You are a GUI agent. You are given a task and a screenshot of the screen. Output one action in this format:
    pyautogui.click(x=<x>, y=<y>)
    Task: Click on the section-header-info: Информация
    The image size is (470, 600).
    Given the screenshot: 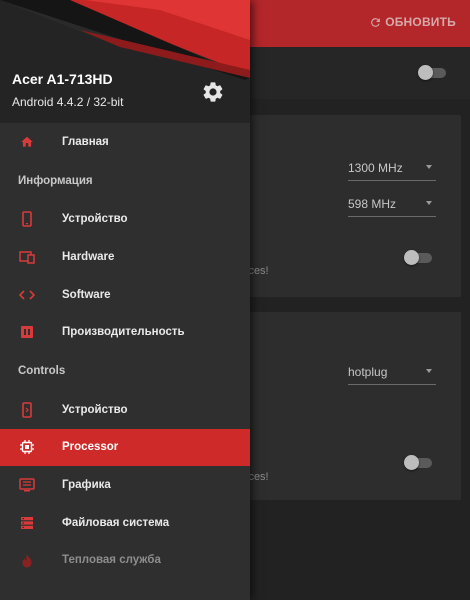 What is the action you would take?
    pyautogui.click(x=125, y=181)
    